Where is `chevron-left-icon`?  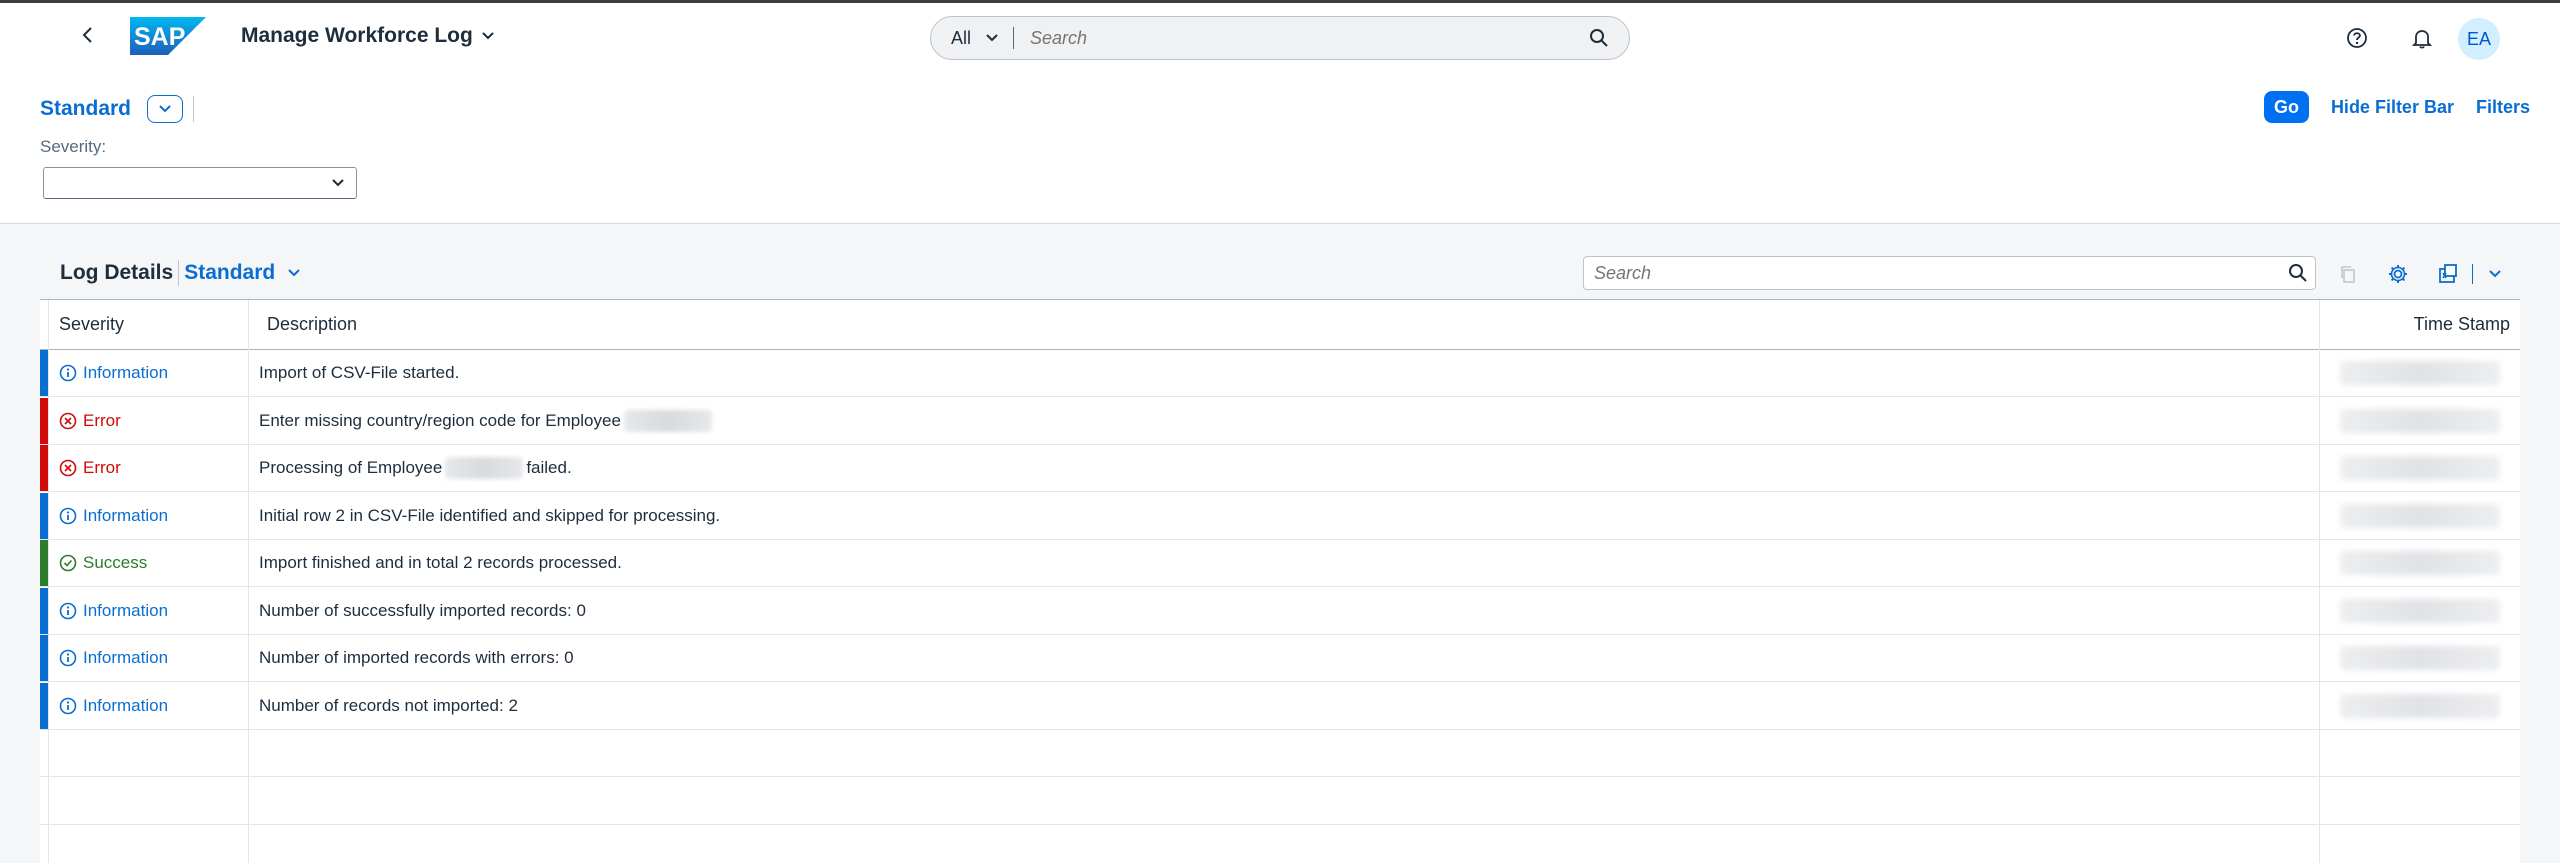
chevron-left-icon is located at coordinates (87, 35).